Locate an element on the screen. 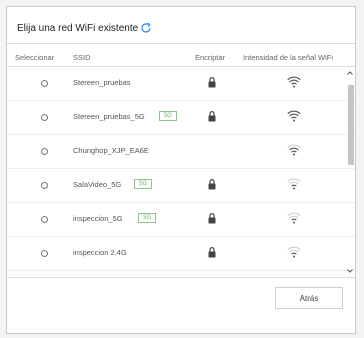 This screenshot has height=338, width=364. network-ssid: Stereen_pruebas is located at coordinates (102, 82).